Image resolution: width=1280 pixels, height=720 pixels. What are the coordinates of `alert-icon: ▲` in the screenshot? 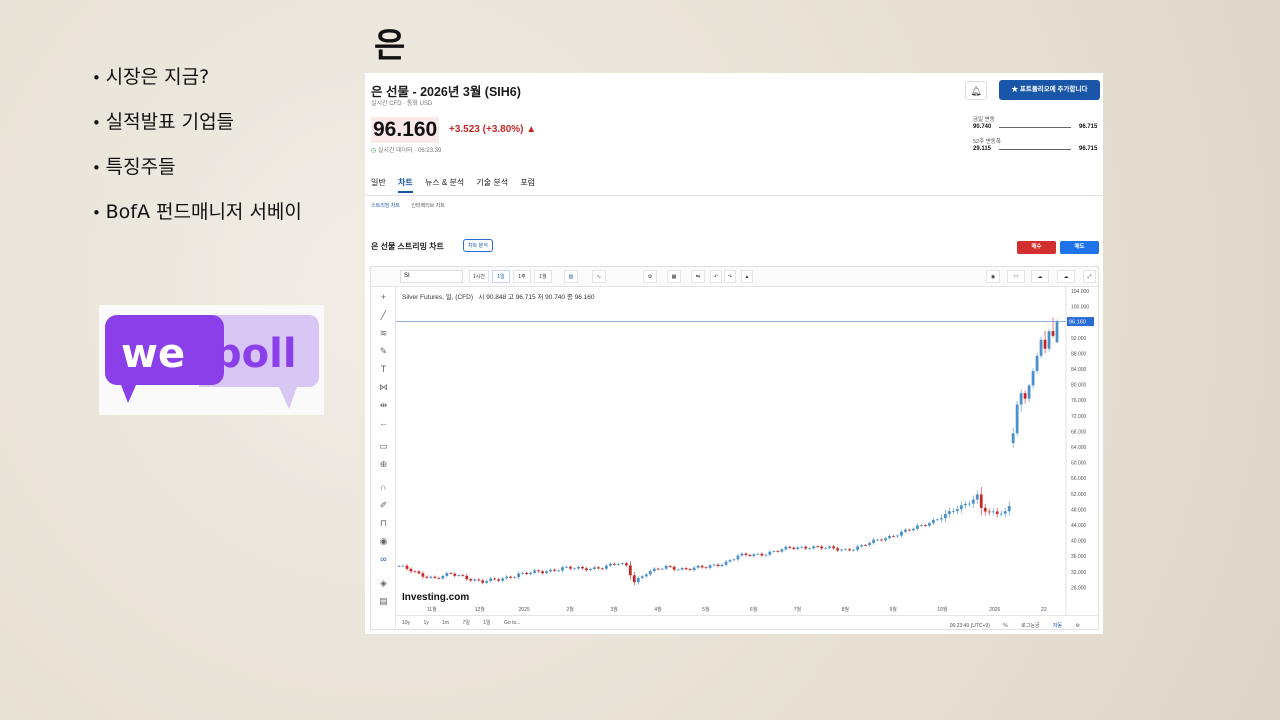 It's located at (747, 276).